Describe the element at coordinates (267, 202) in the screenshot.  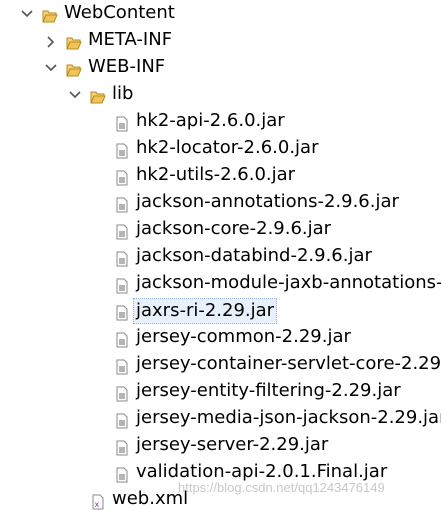
I see `tree-node-label: jackson-annotations-2.9.6.jar` at that location.